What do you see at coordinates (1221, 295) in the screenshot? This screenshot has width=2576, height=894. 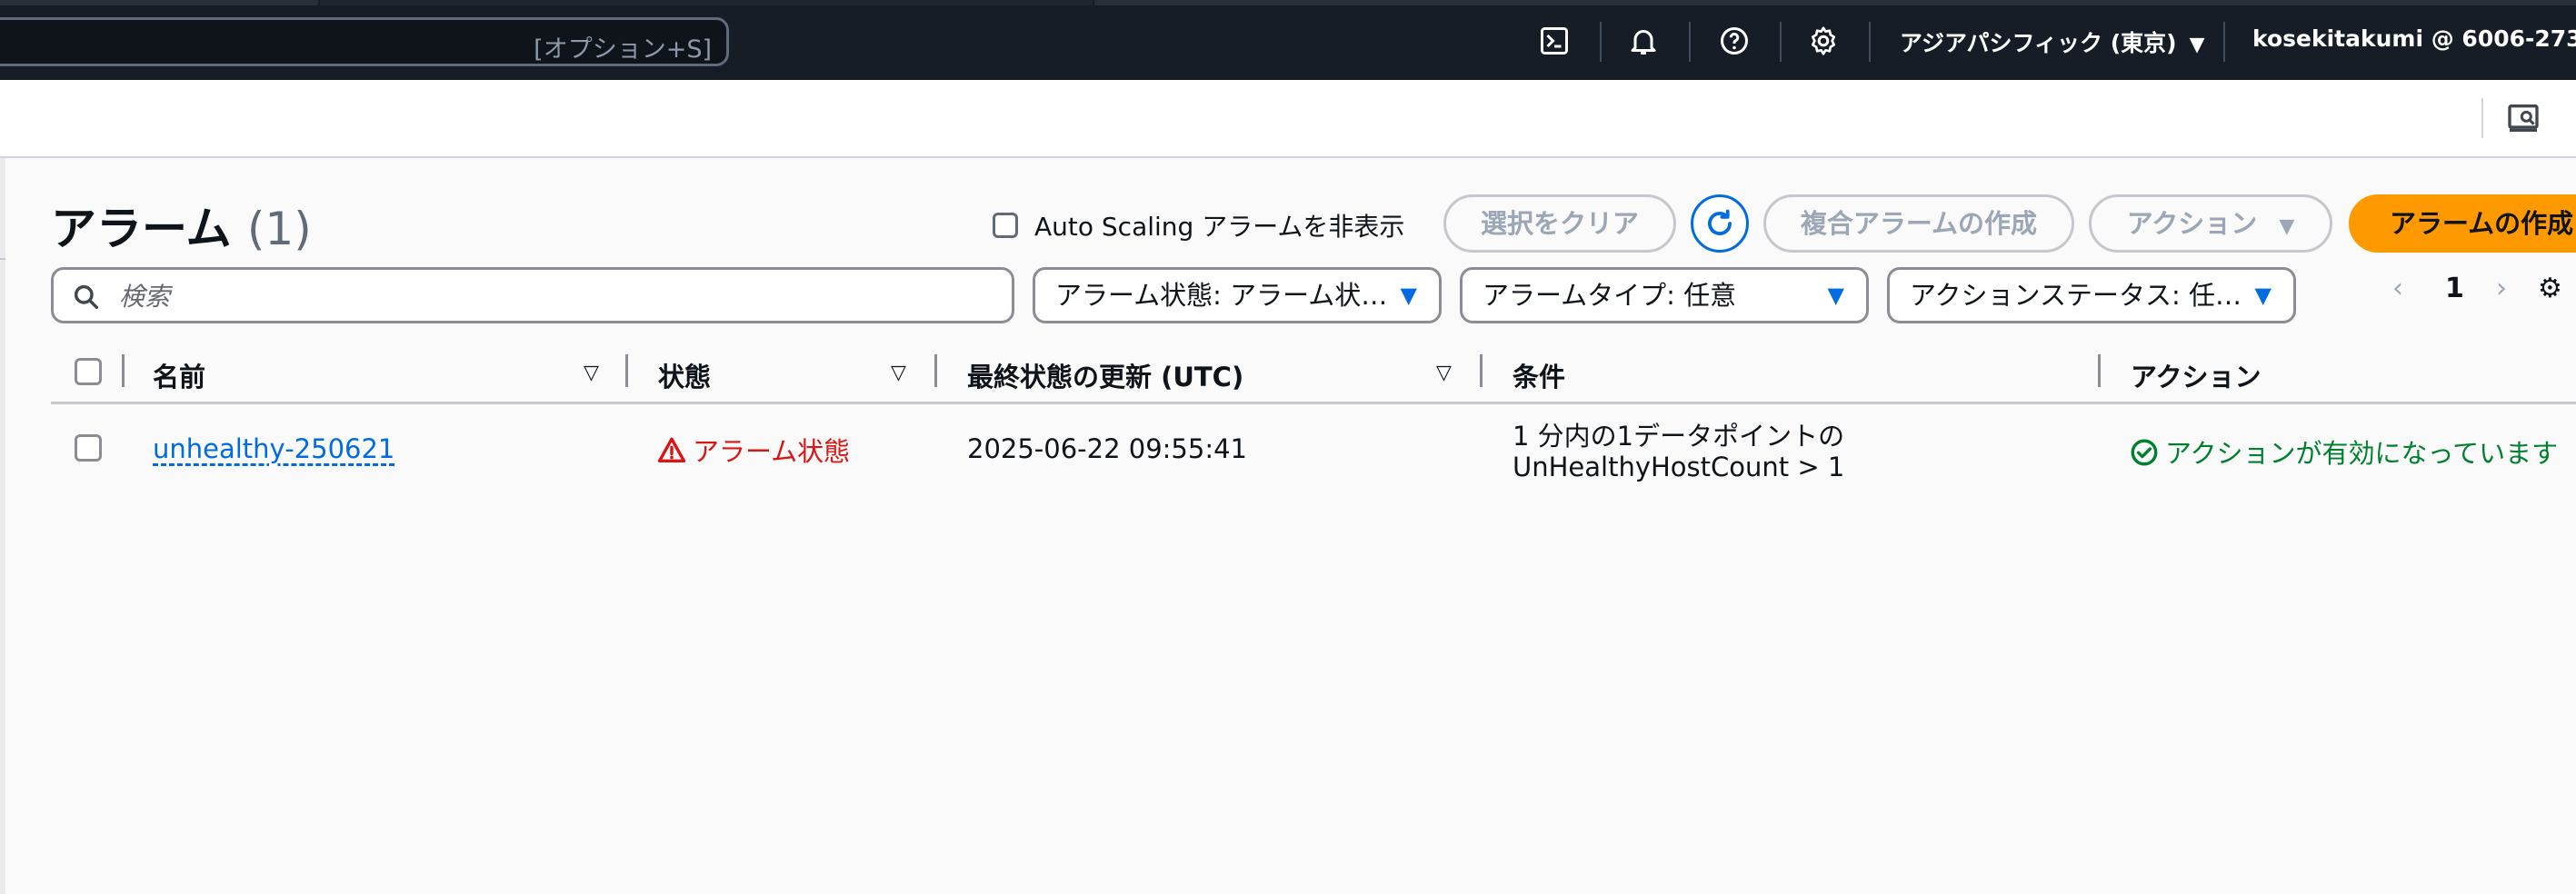 I see `alarm-state-filter-value: アラーム状態` at bounding box center [1221, 295].